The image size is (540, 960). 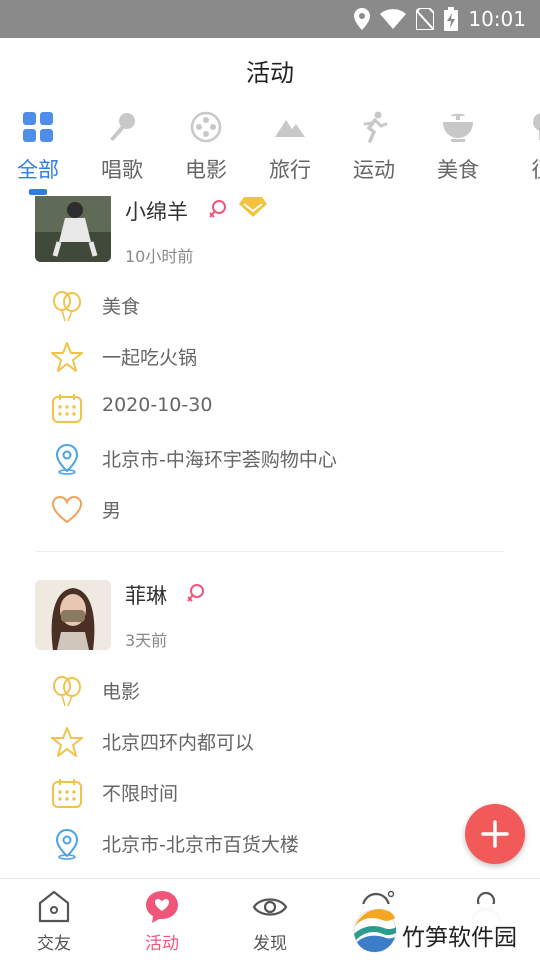 I want to click on watermark: 竹笋软件园, so click(x=442, y=932).